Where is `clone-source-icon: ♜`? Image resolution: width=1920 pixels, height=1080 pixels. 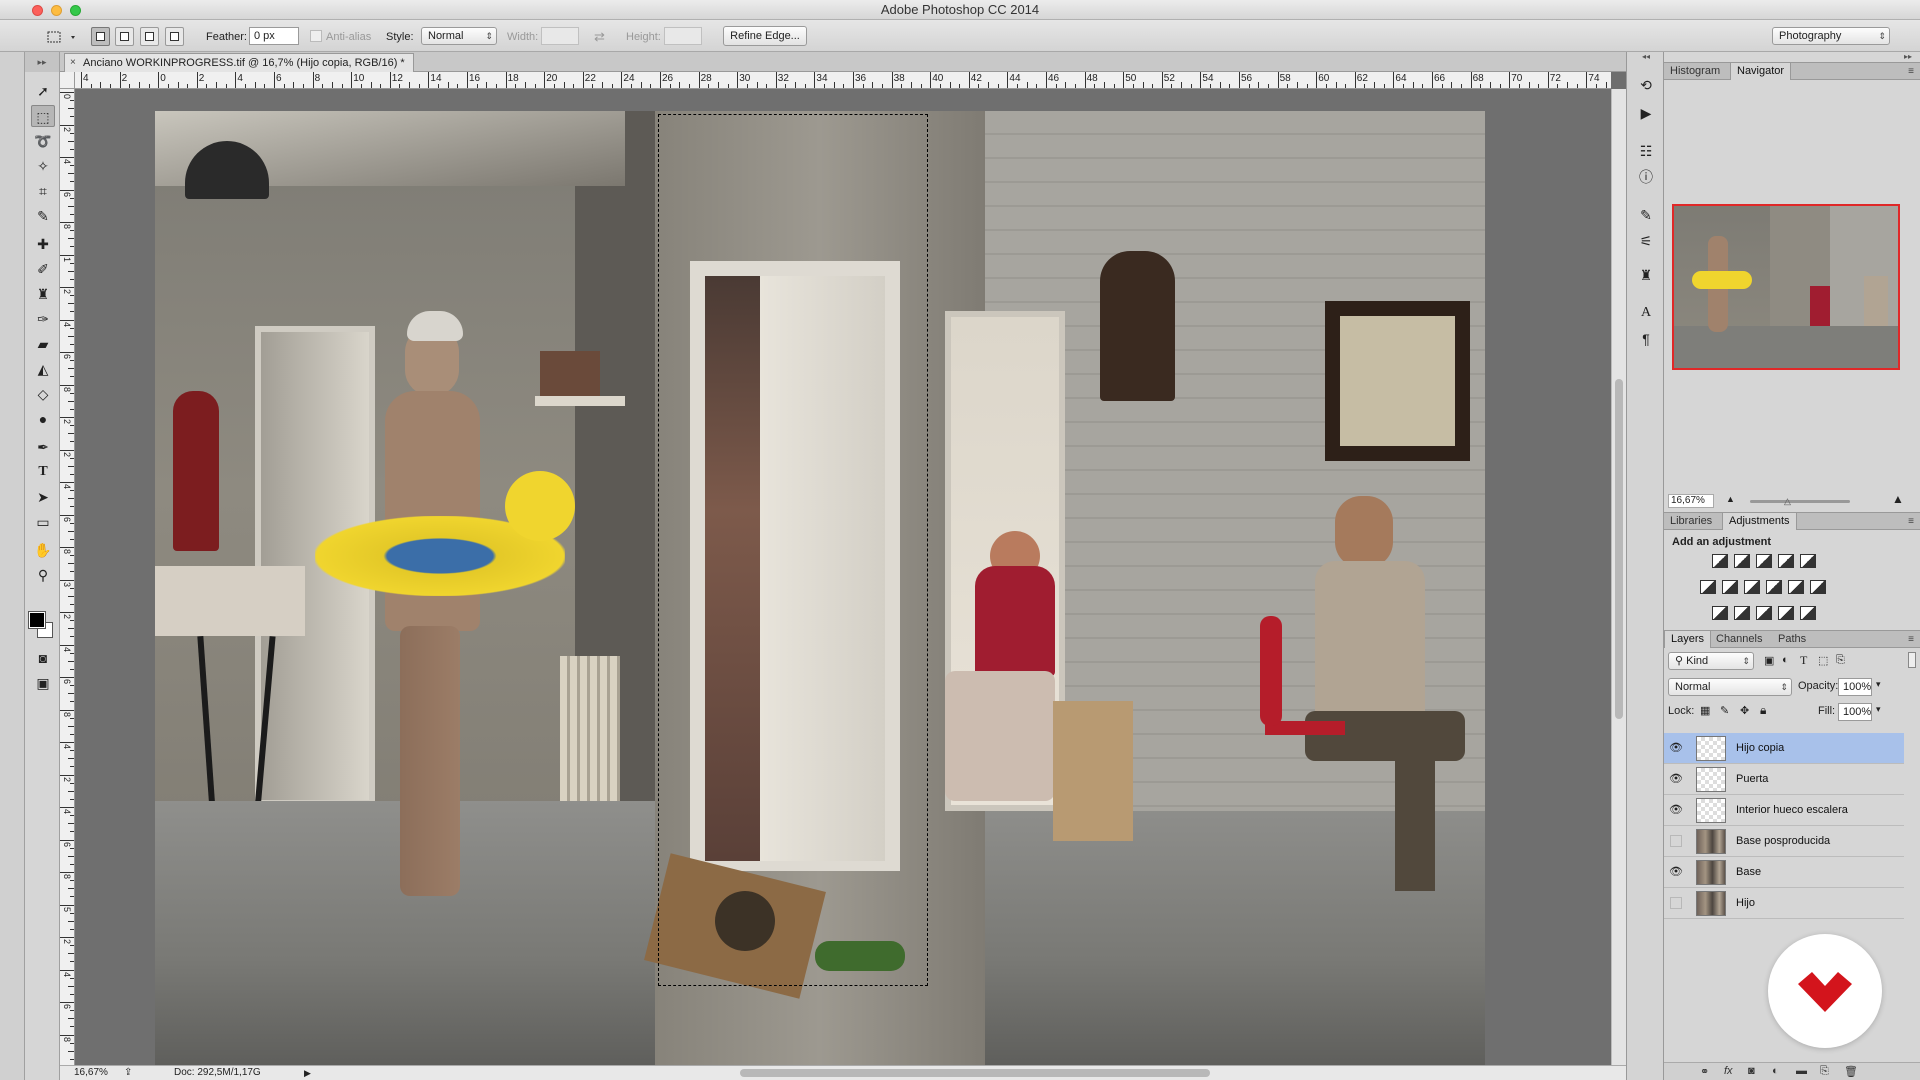 clone-source-icon: ♜ is located at coordinates (1646, 275).